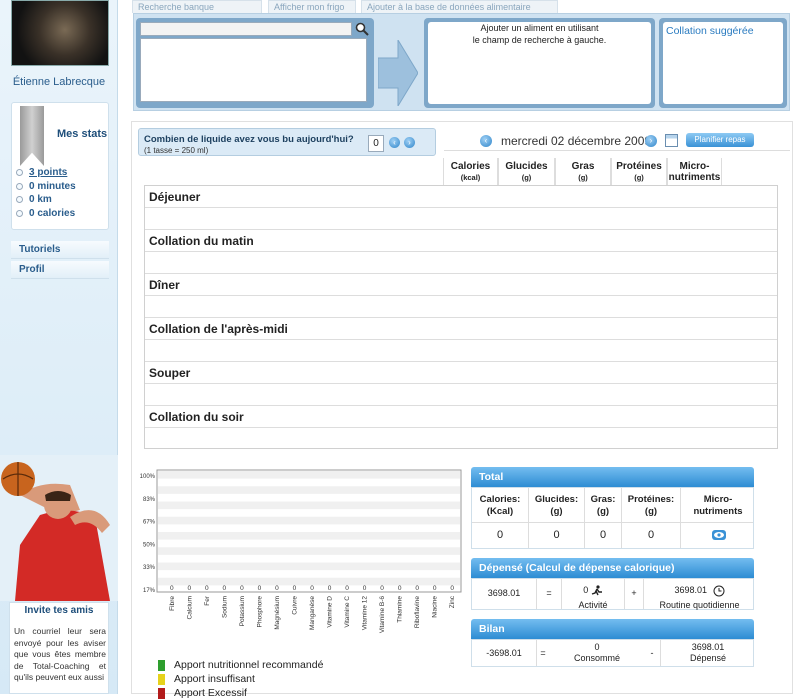  What do you see at coordinates (461, 285) in the screenshot?
I see `meal-diner: Dîner` at bounding box center [461, 285].